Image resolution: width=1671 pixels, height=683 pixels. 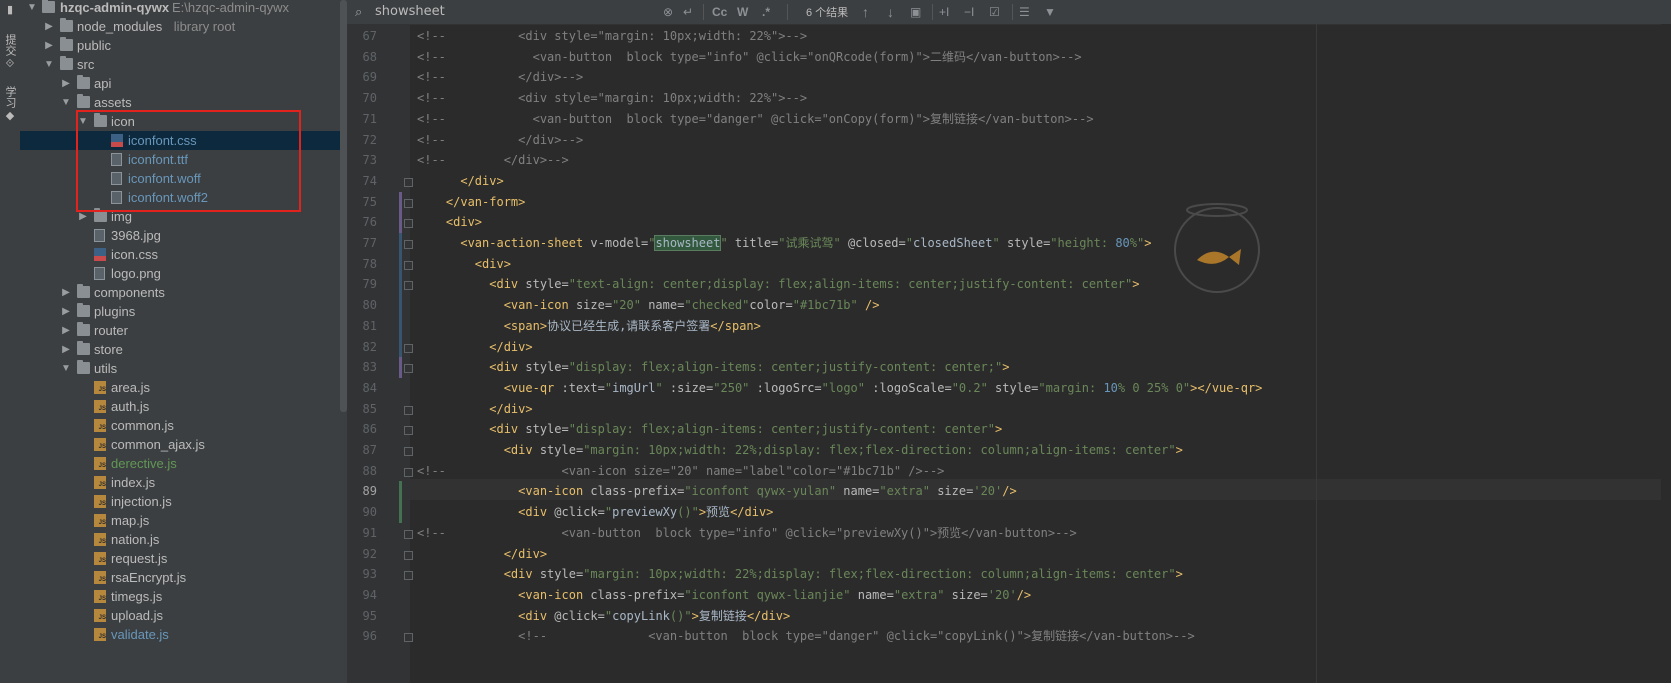 What do you see at coordinates (994, 12) in the screenshot?
I see `select-all-occurrences-icon: ☑` at bounding box center [994, 12].